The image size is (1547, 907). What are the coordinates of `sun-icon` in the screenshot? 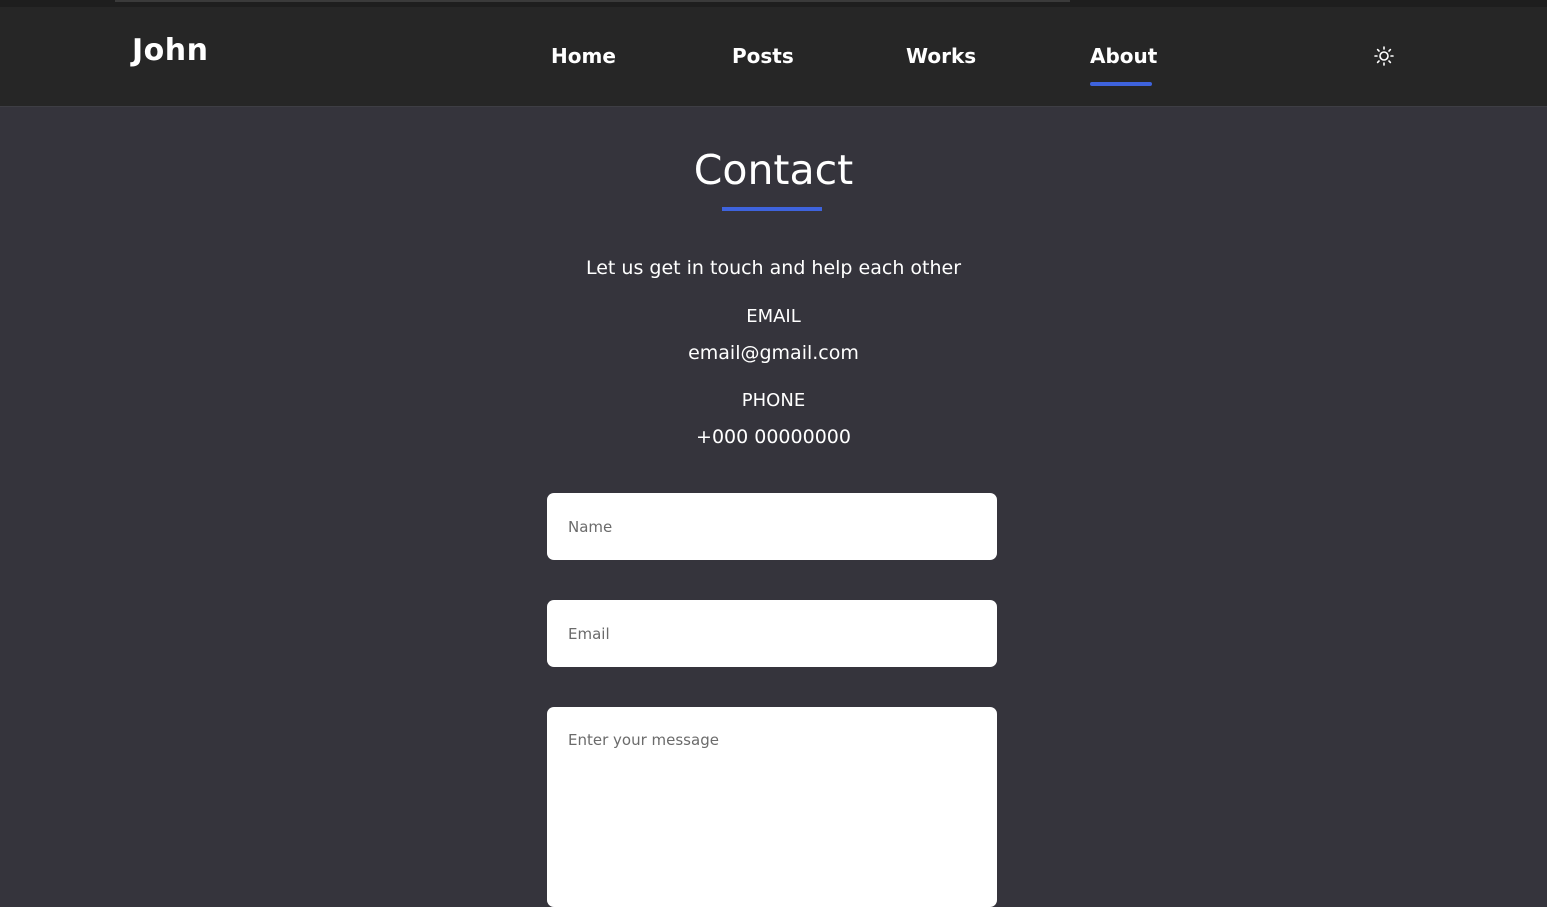 It's located at (1384, 56).